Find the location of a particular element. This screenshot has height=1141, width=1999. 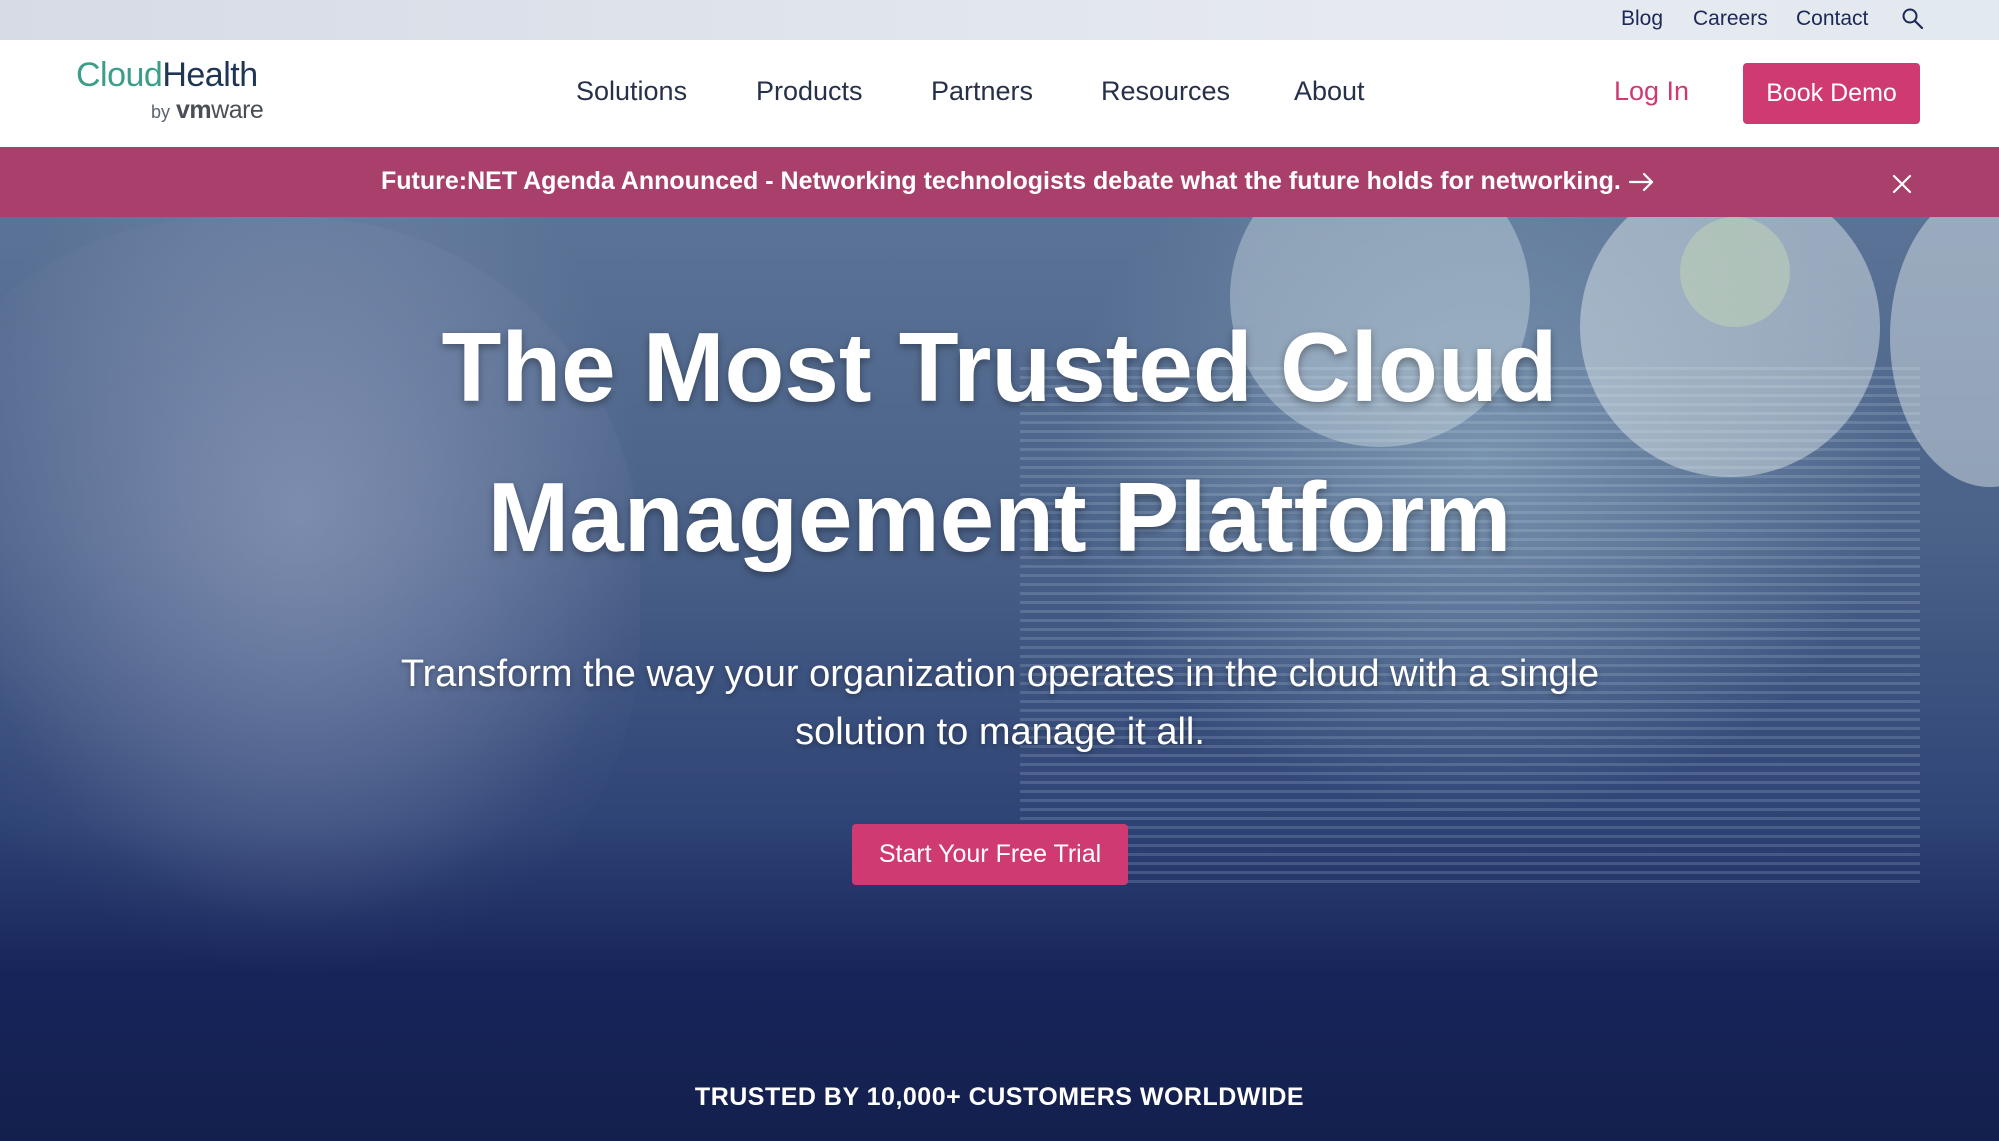

search-icon is located at coordinates (1913, 19).